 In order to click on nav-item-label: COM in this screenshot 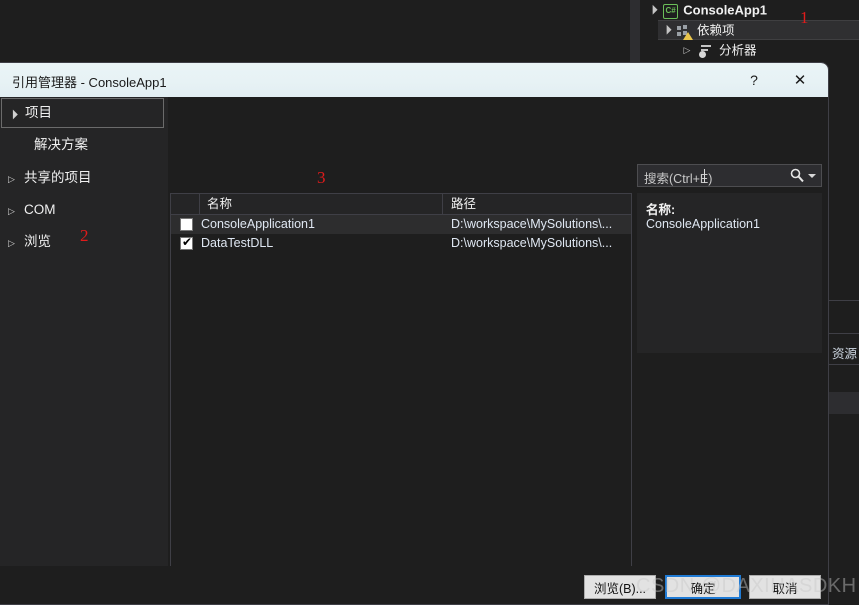, I will do `click(40, 209)`.